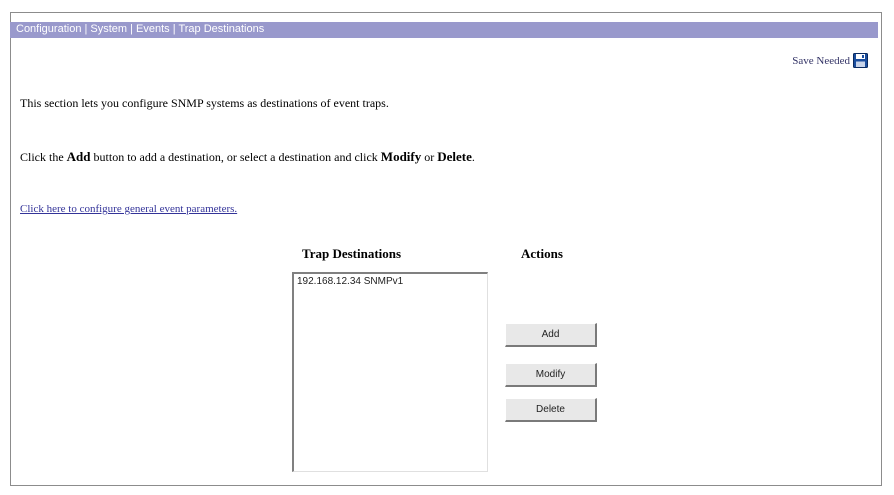 This screenshot has width=894, height=495. I want to click on add-button: Add, so click(551, 335).